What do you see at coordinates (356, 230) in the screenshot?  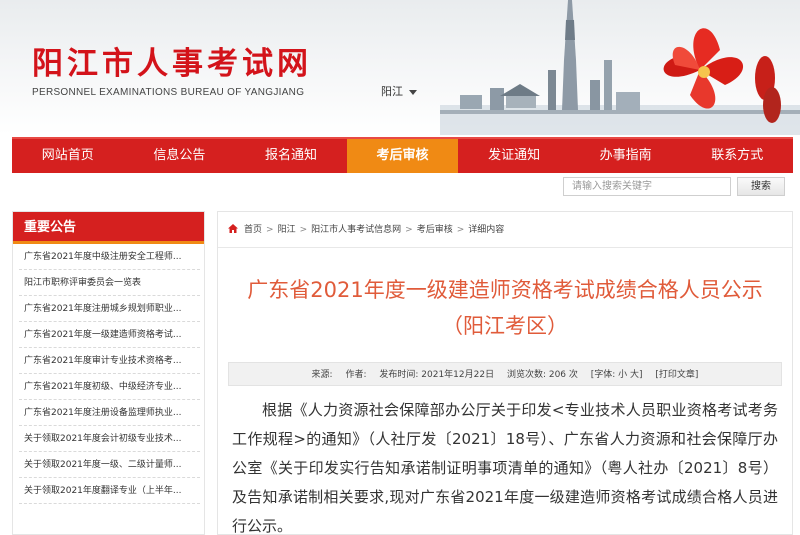 I see `breadcrumb-site: 阳江市人事考试信息网` at bounding box center [356, 230].